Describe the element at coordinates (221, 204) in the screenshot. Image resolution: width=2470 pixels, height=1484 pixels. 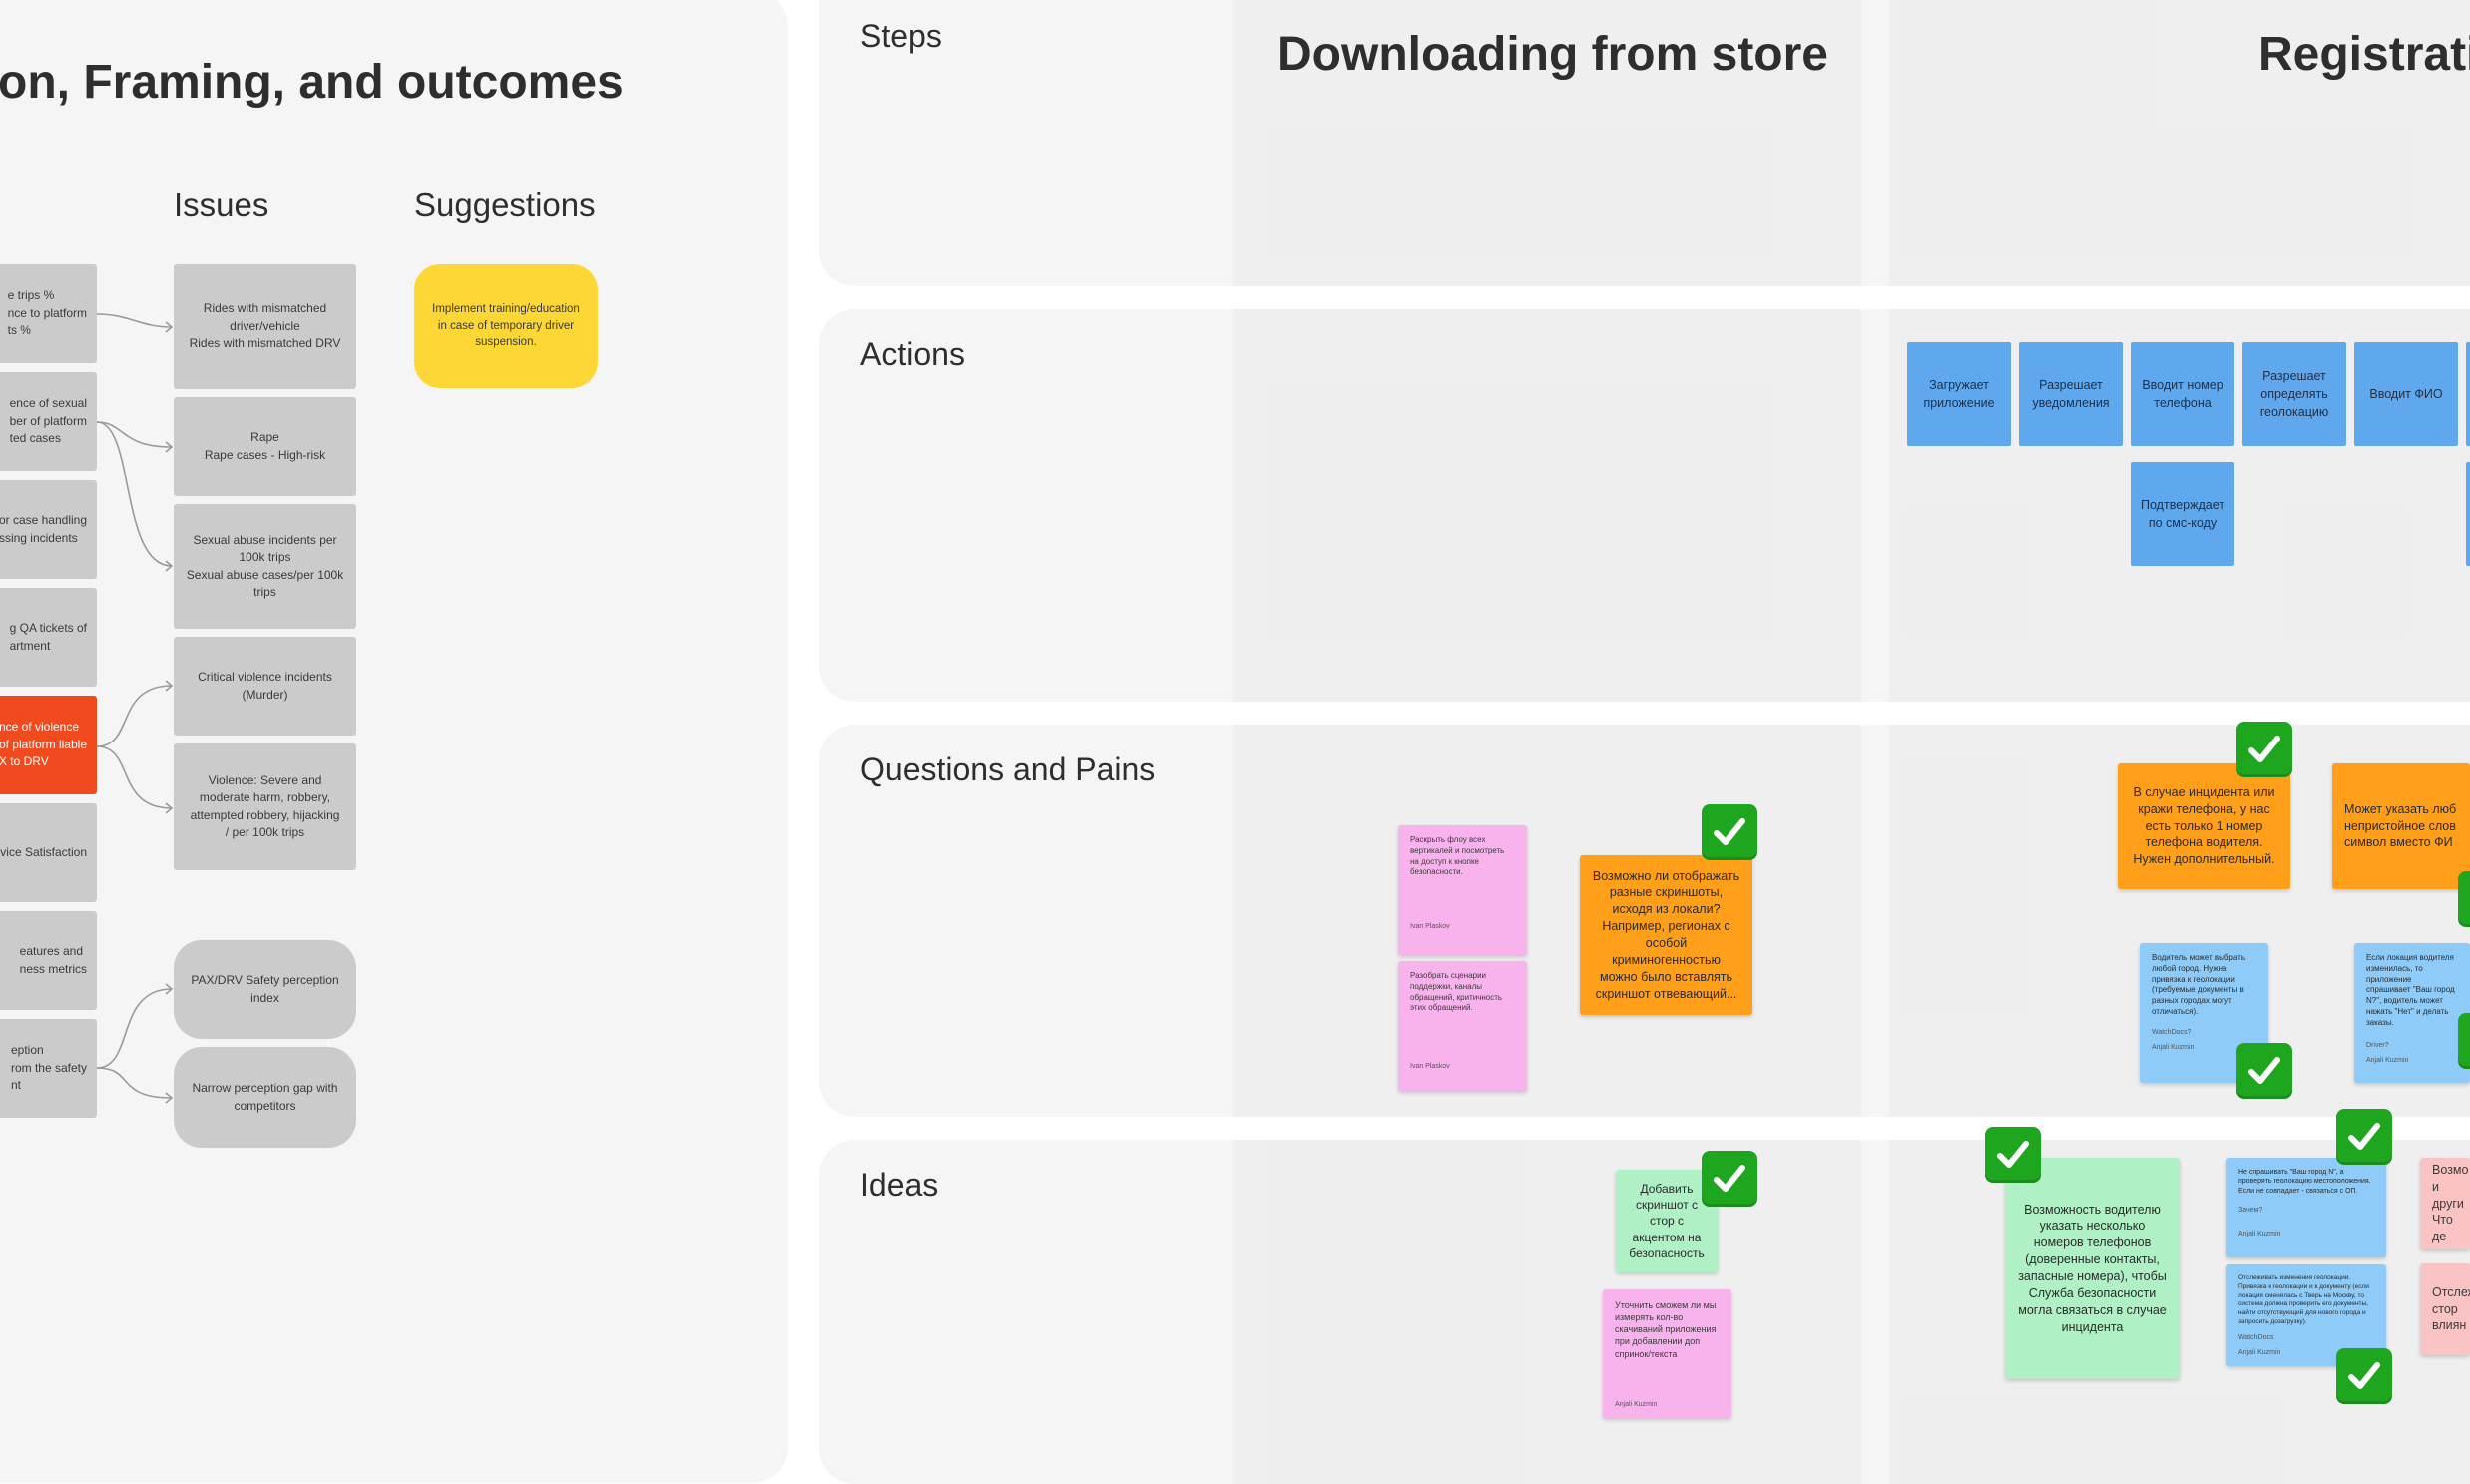
I see `issues-header: Issues` at that location.